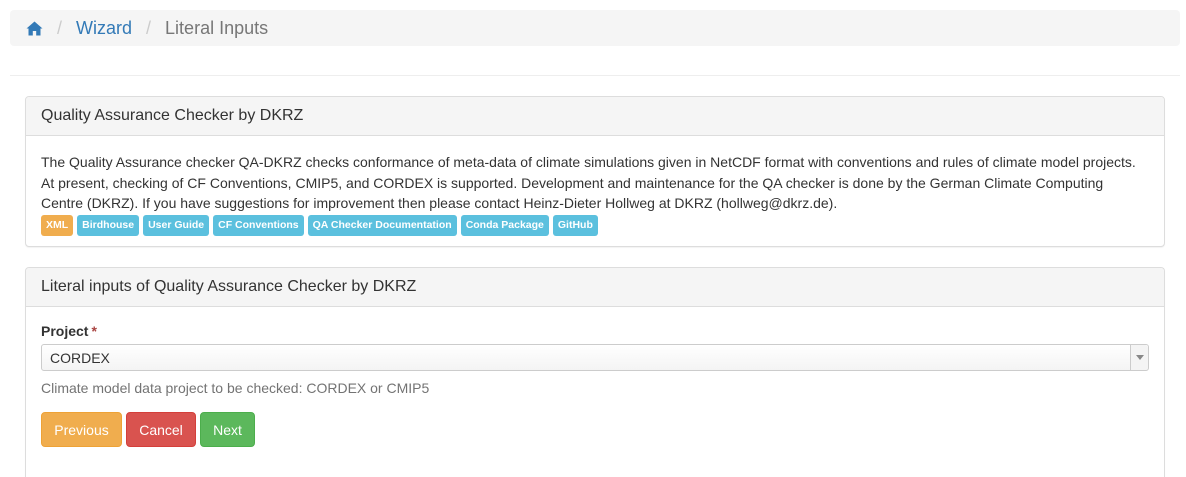 Image resolution: width=1186 pixels, height=477 pixels. What do you see at coordinates (504, 225) in the screenshot?
I see `conda-package-label-link: Conda Package` at bounding box center [504, 225].